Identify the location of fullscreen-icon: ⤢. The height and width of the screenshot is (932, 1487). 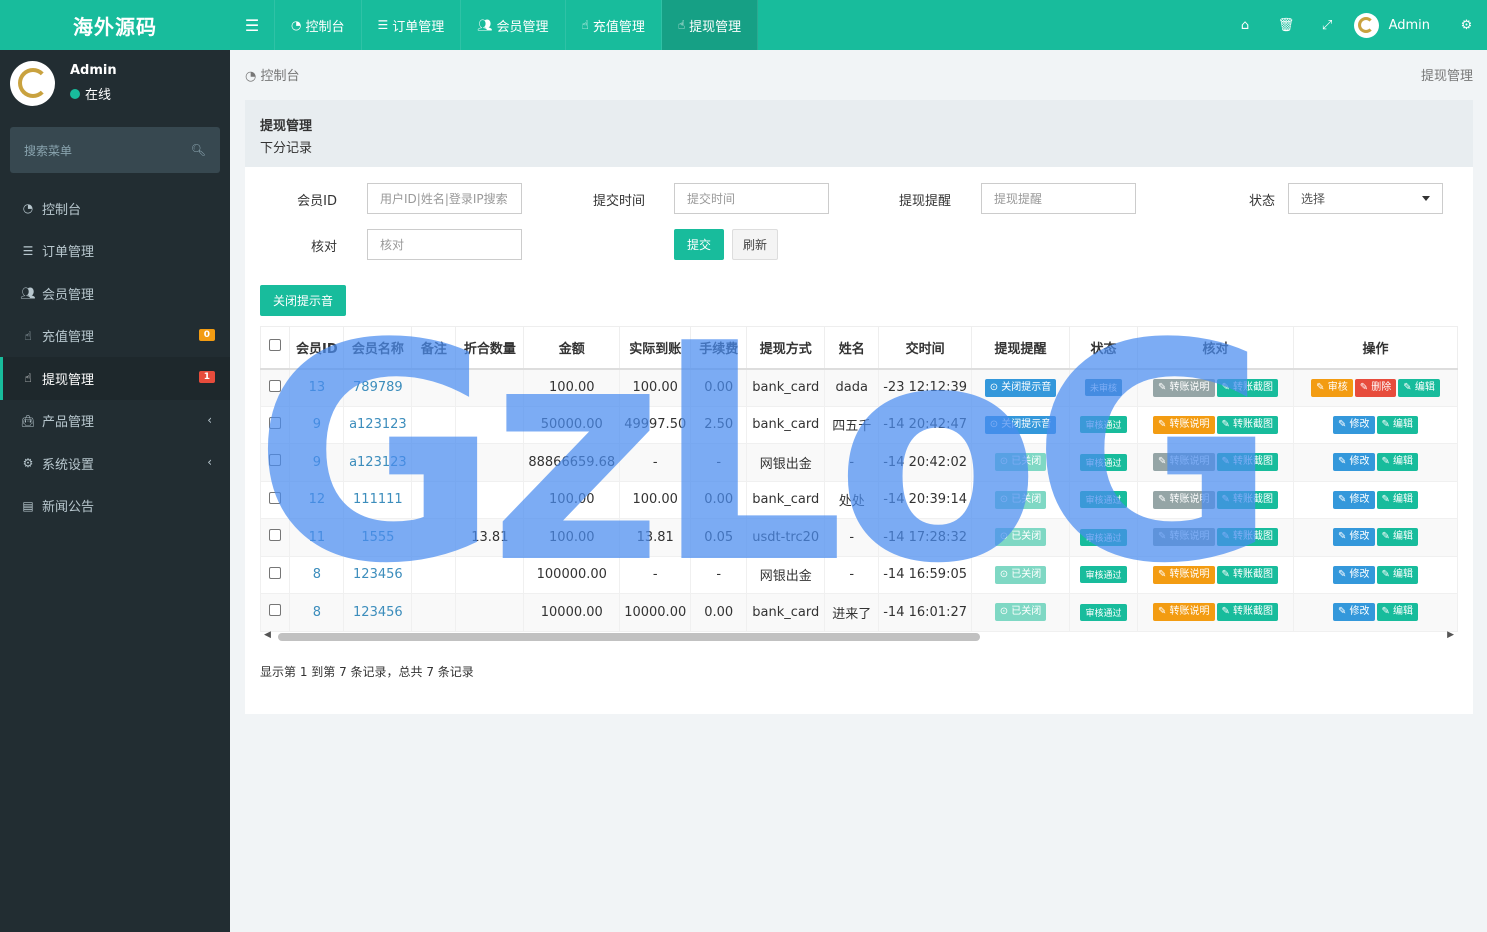
(1327, 25).